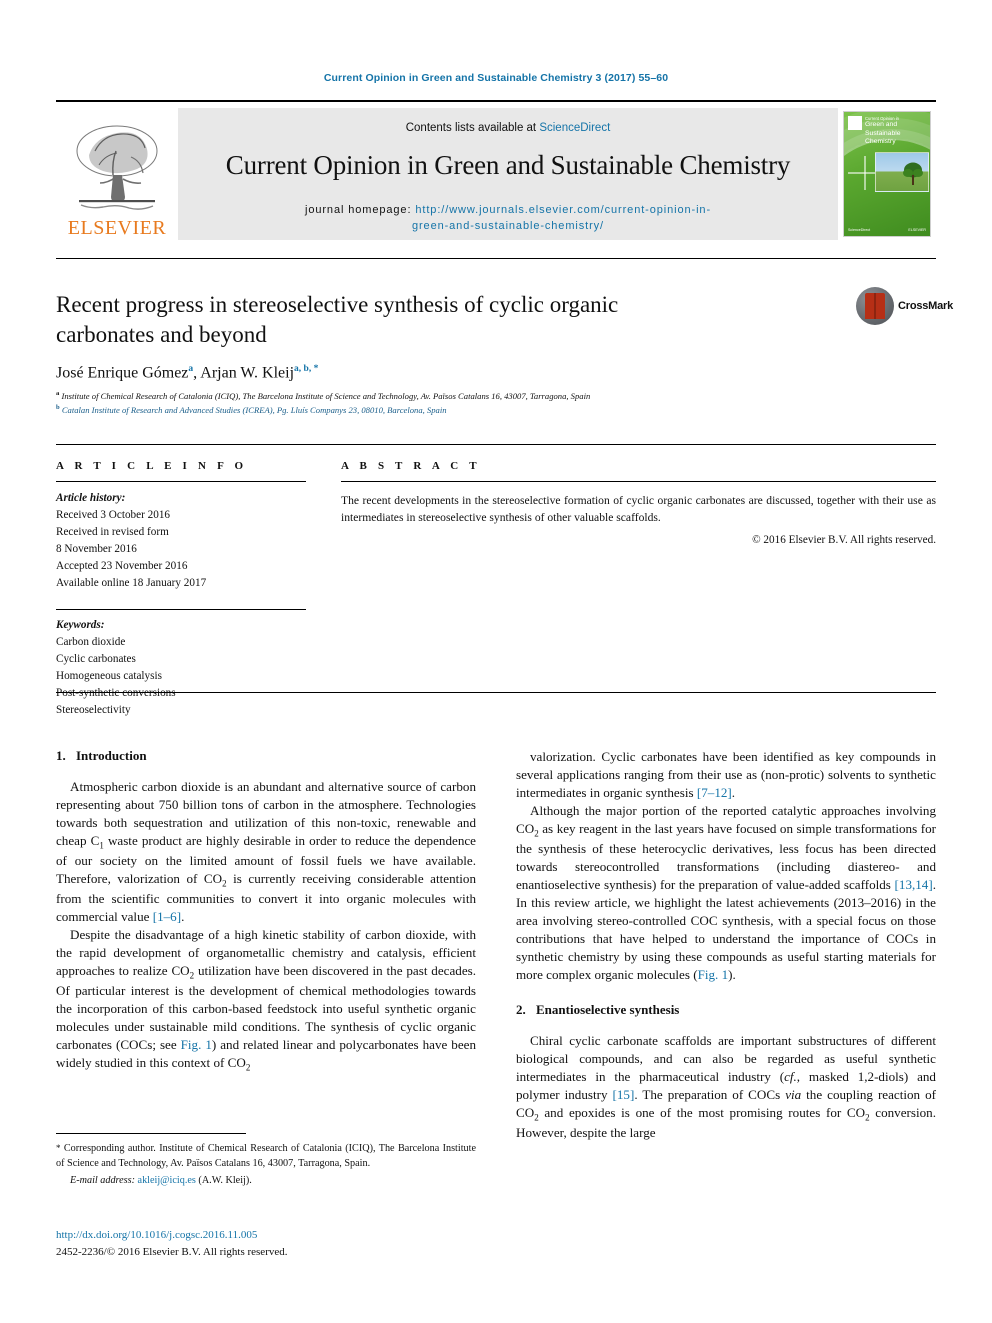  Describe the element at coordinates (710, 1094) in the screenshot. I see `rp3-part-c: . The preparation of COCs` at that location.